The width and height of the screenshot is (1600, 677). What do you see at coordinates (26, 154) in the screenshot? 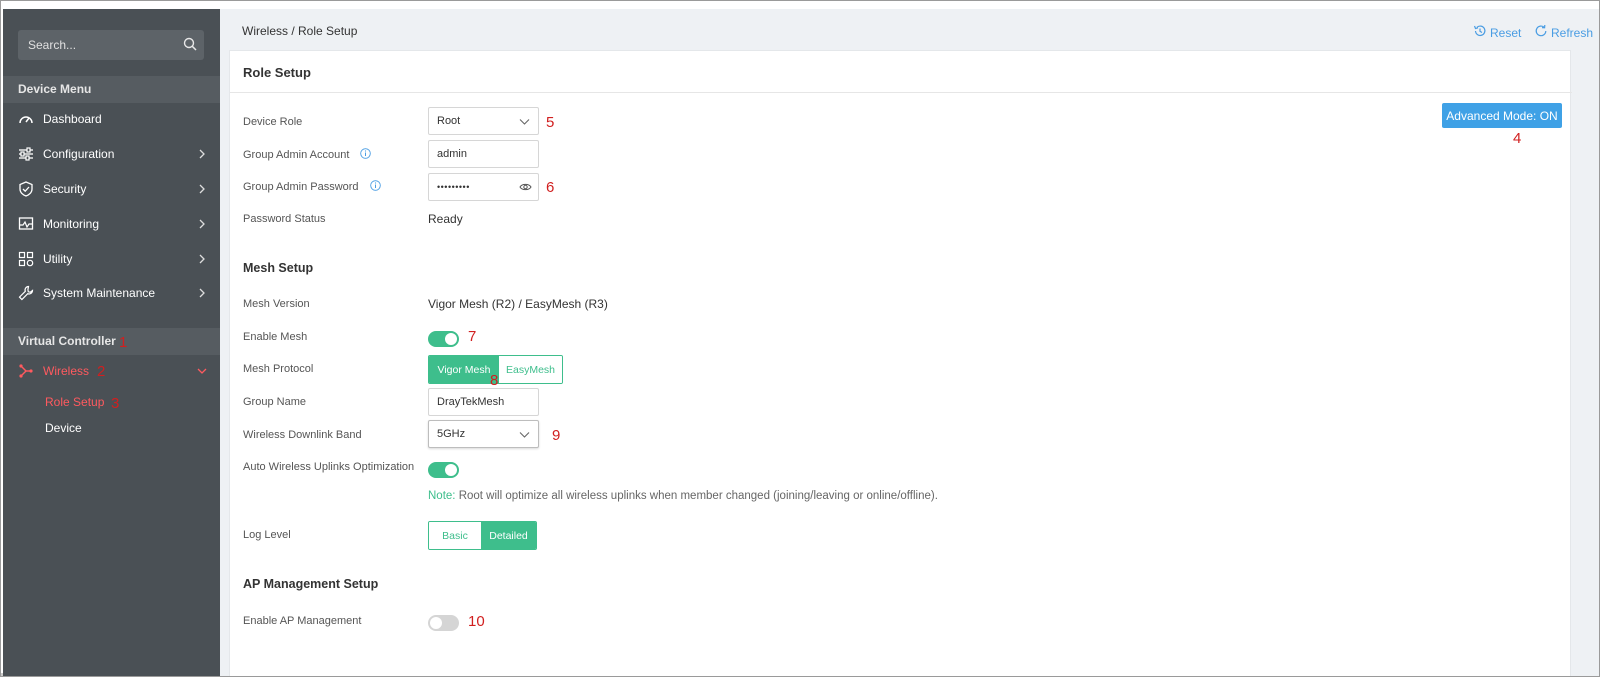
I see `sliders-icon` at bounding box center [26, 154].